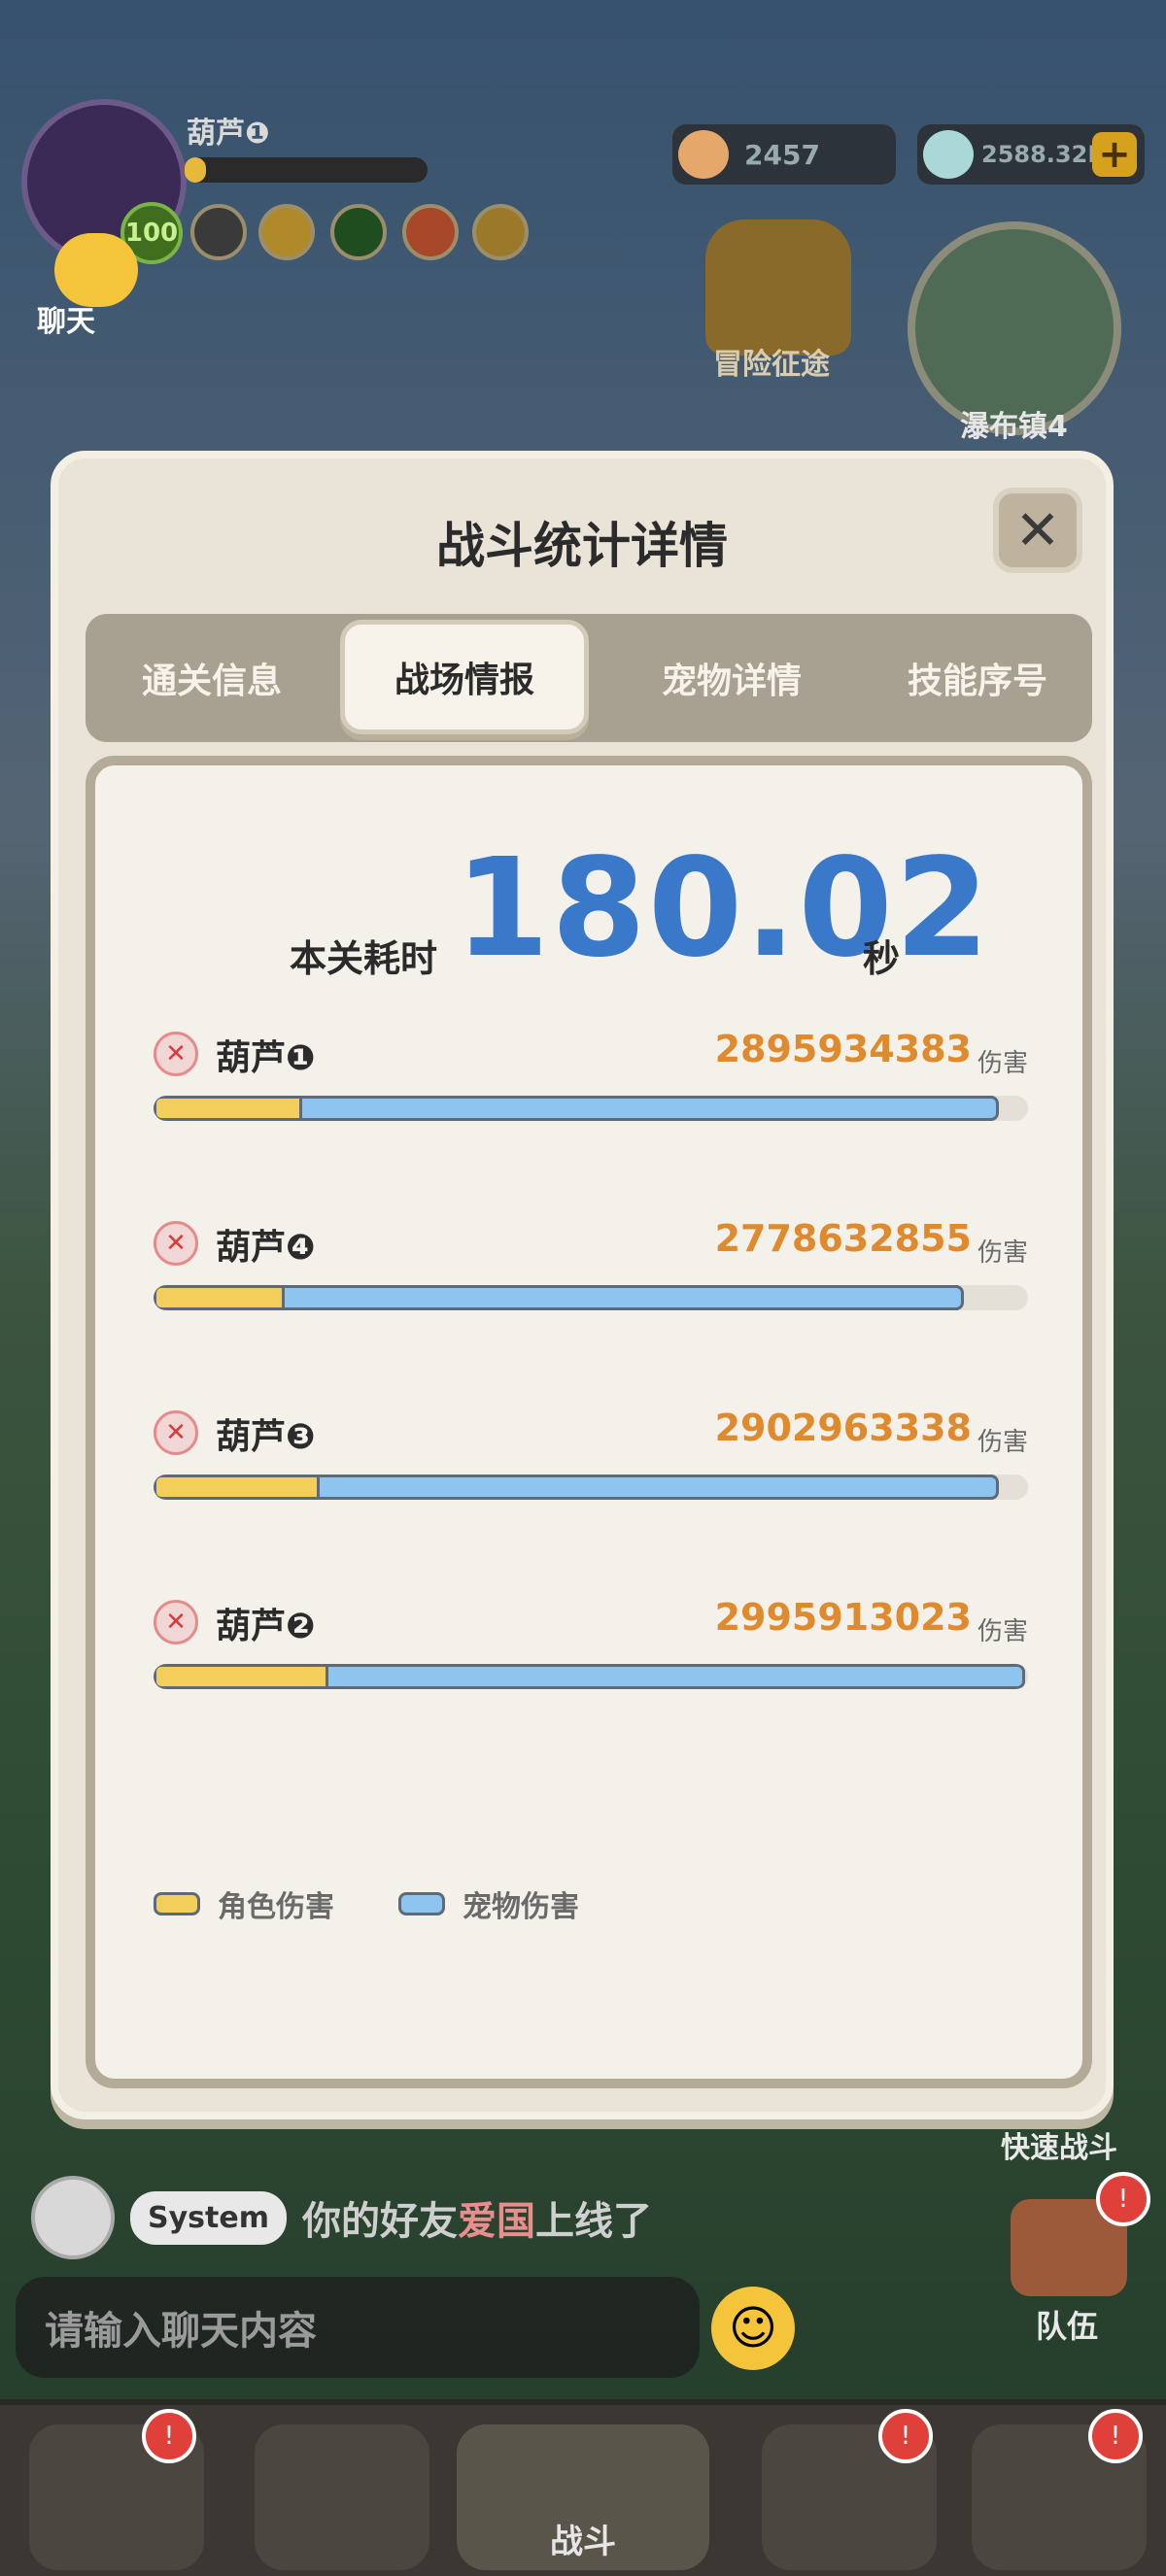 The height and width of the screenshot is (2576, 1166). Describe the element at coordinates (430, 232) in the screenshot. I see `shield-badge-icon` at that location.